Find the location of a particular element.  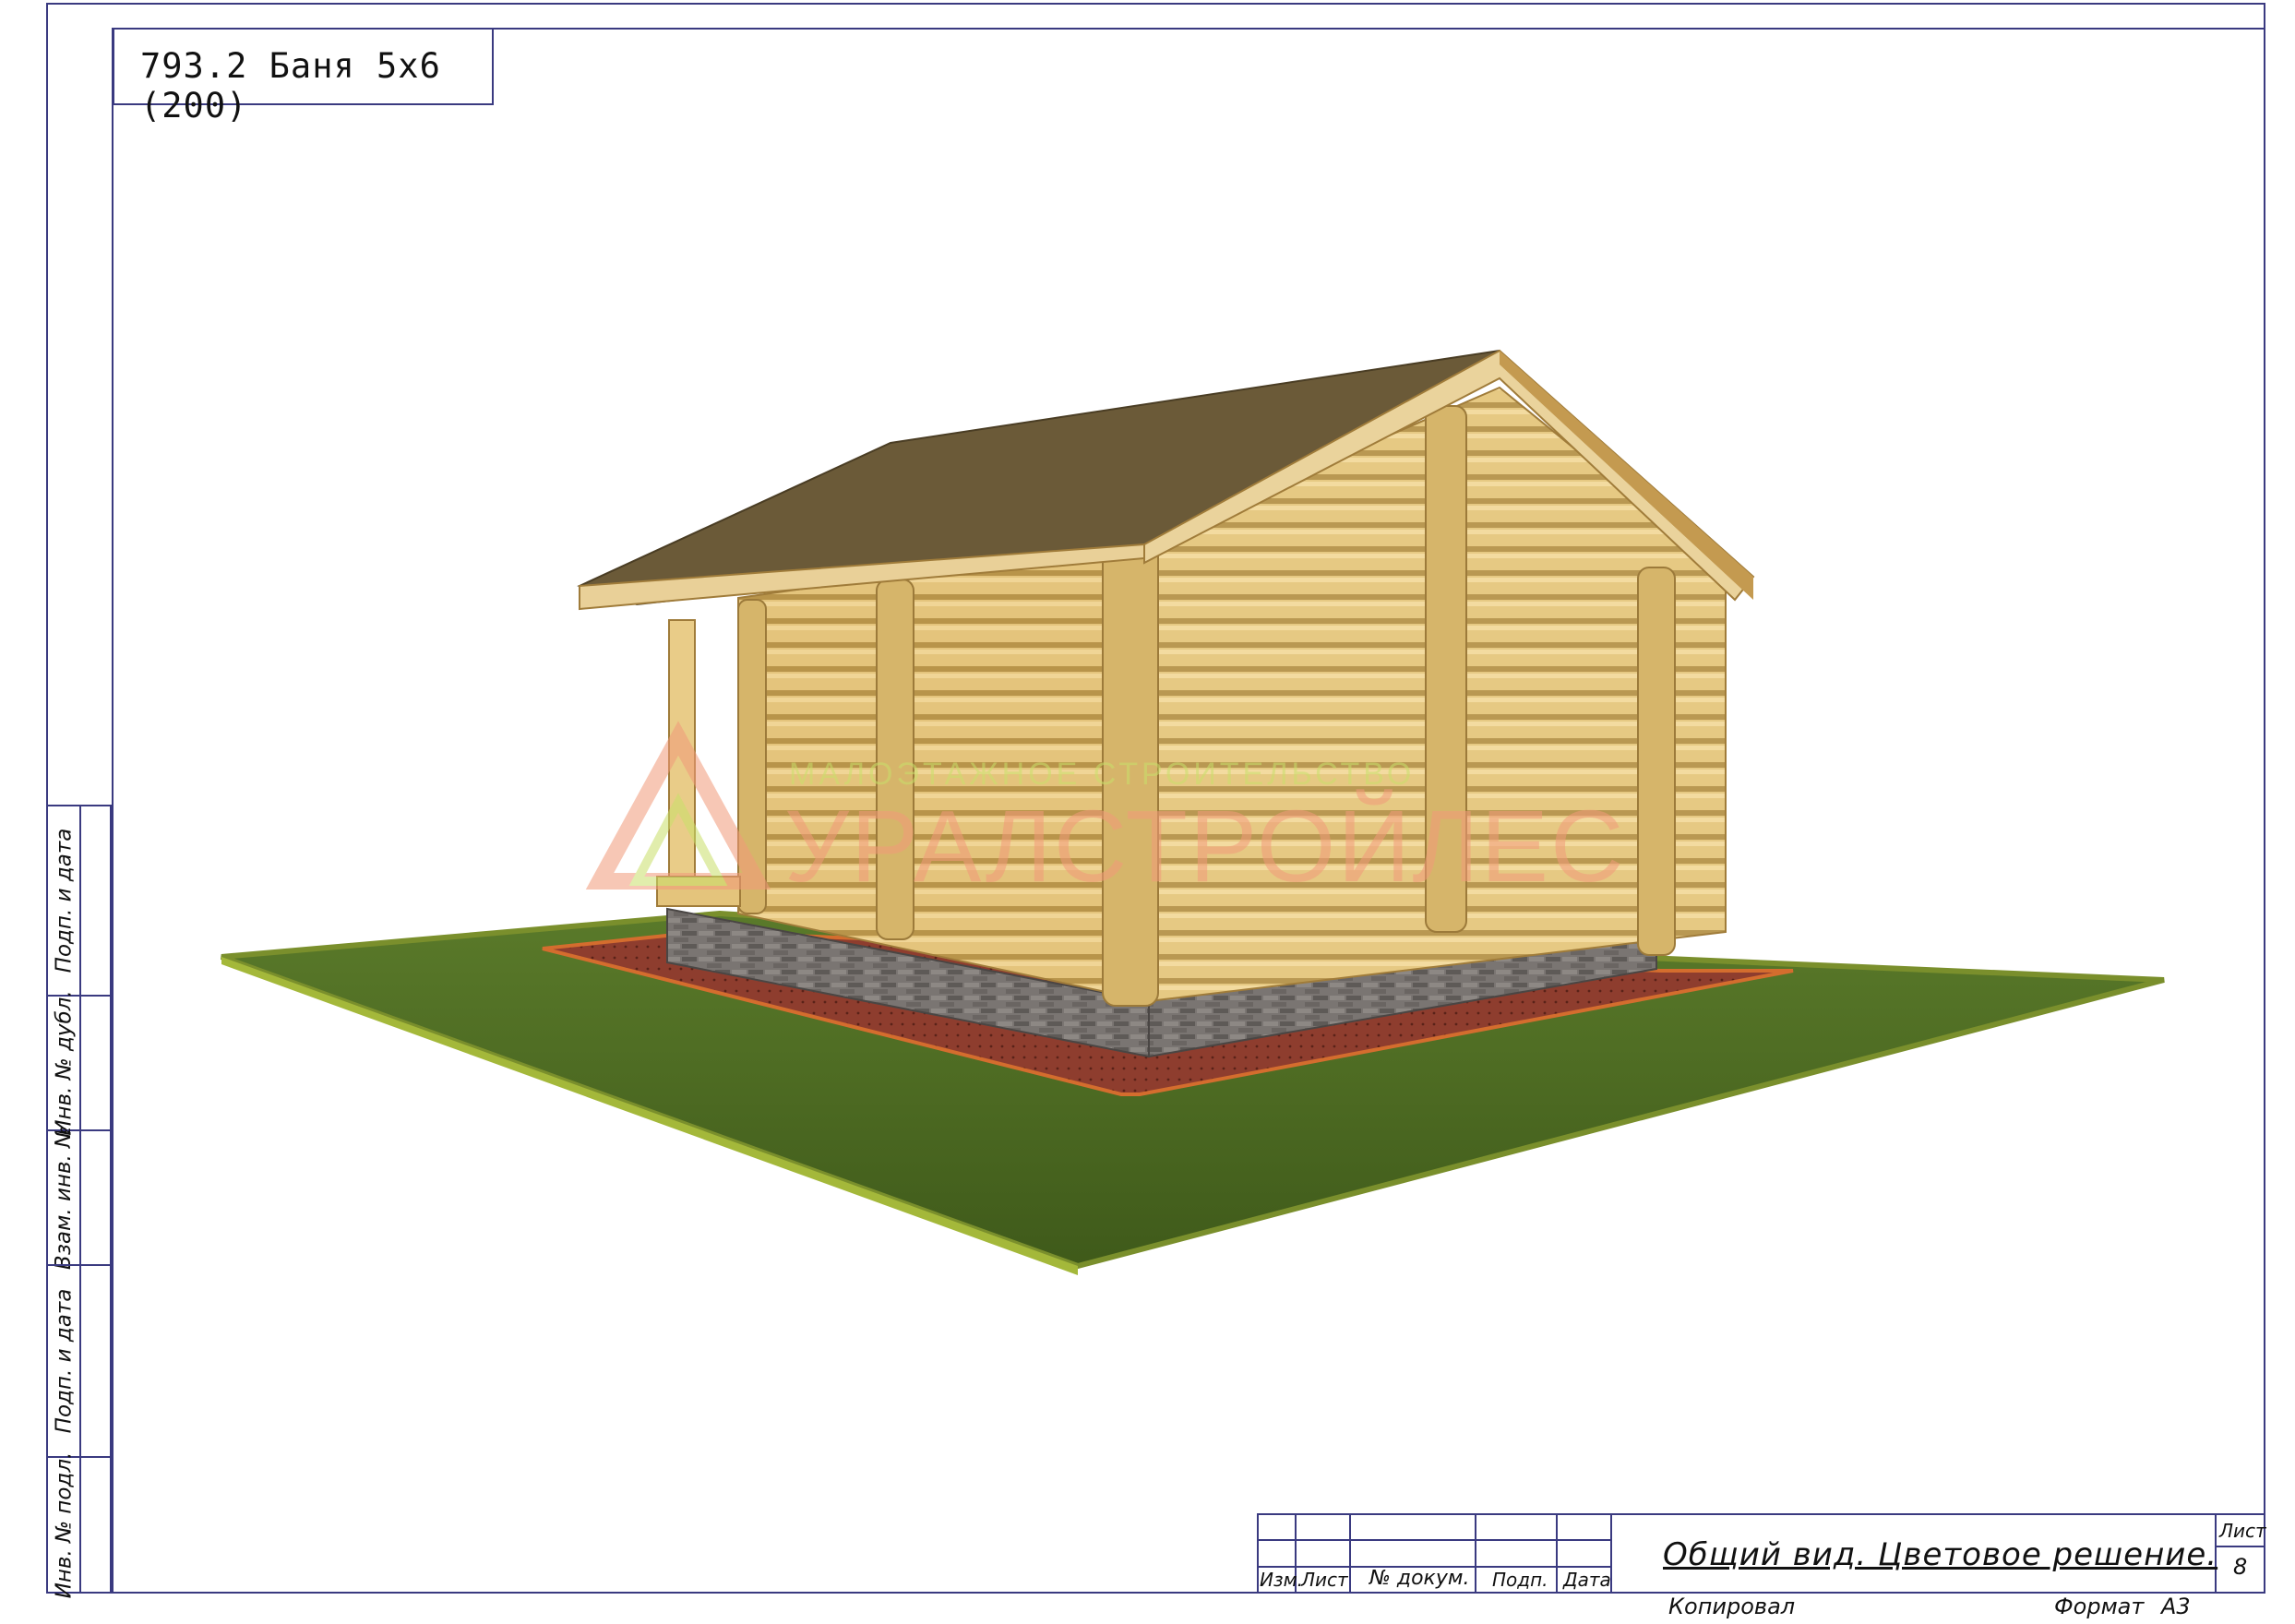

watermark-brand: УРАЛСТРОЙЛЕС is located at coordinates (1204, 846).